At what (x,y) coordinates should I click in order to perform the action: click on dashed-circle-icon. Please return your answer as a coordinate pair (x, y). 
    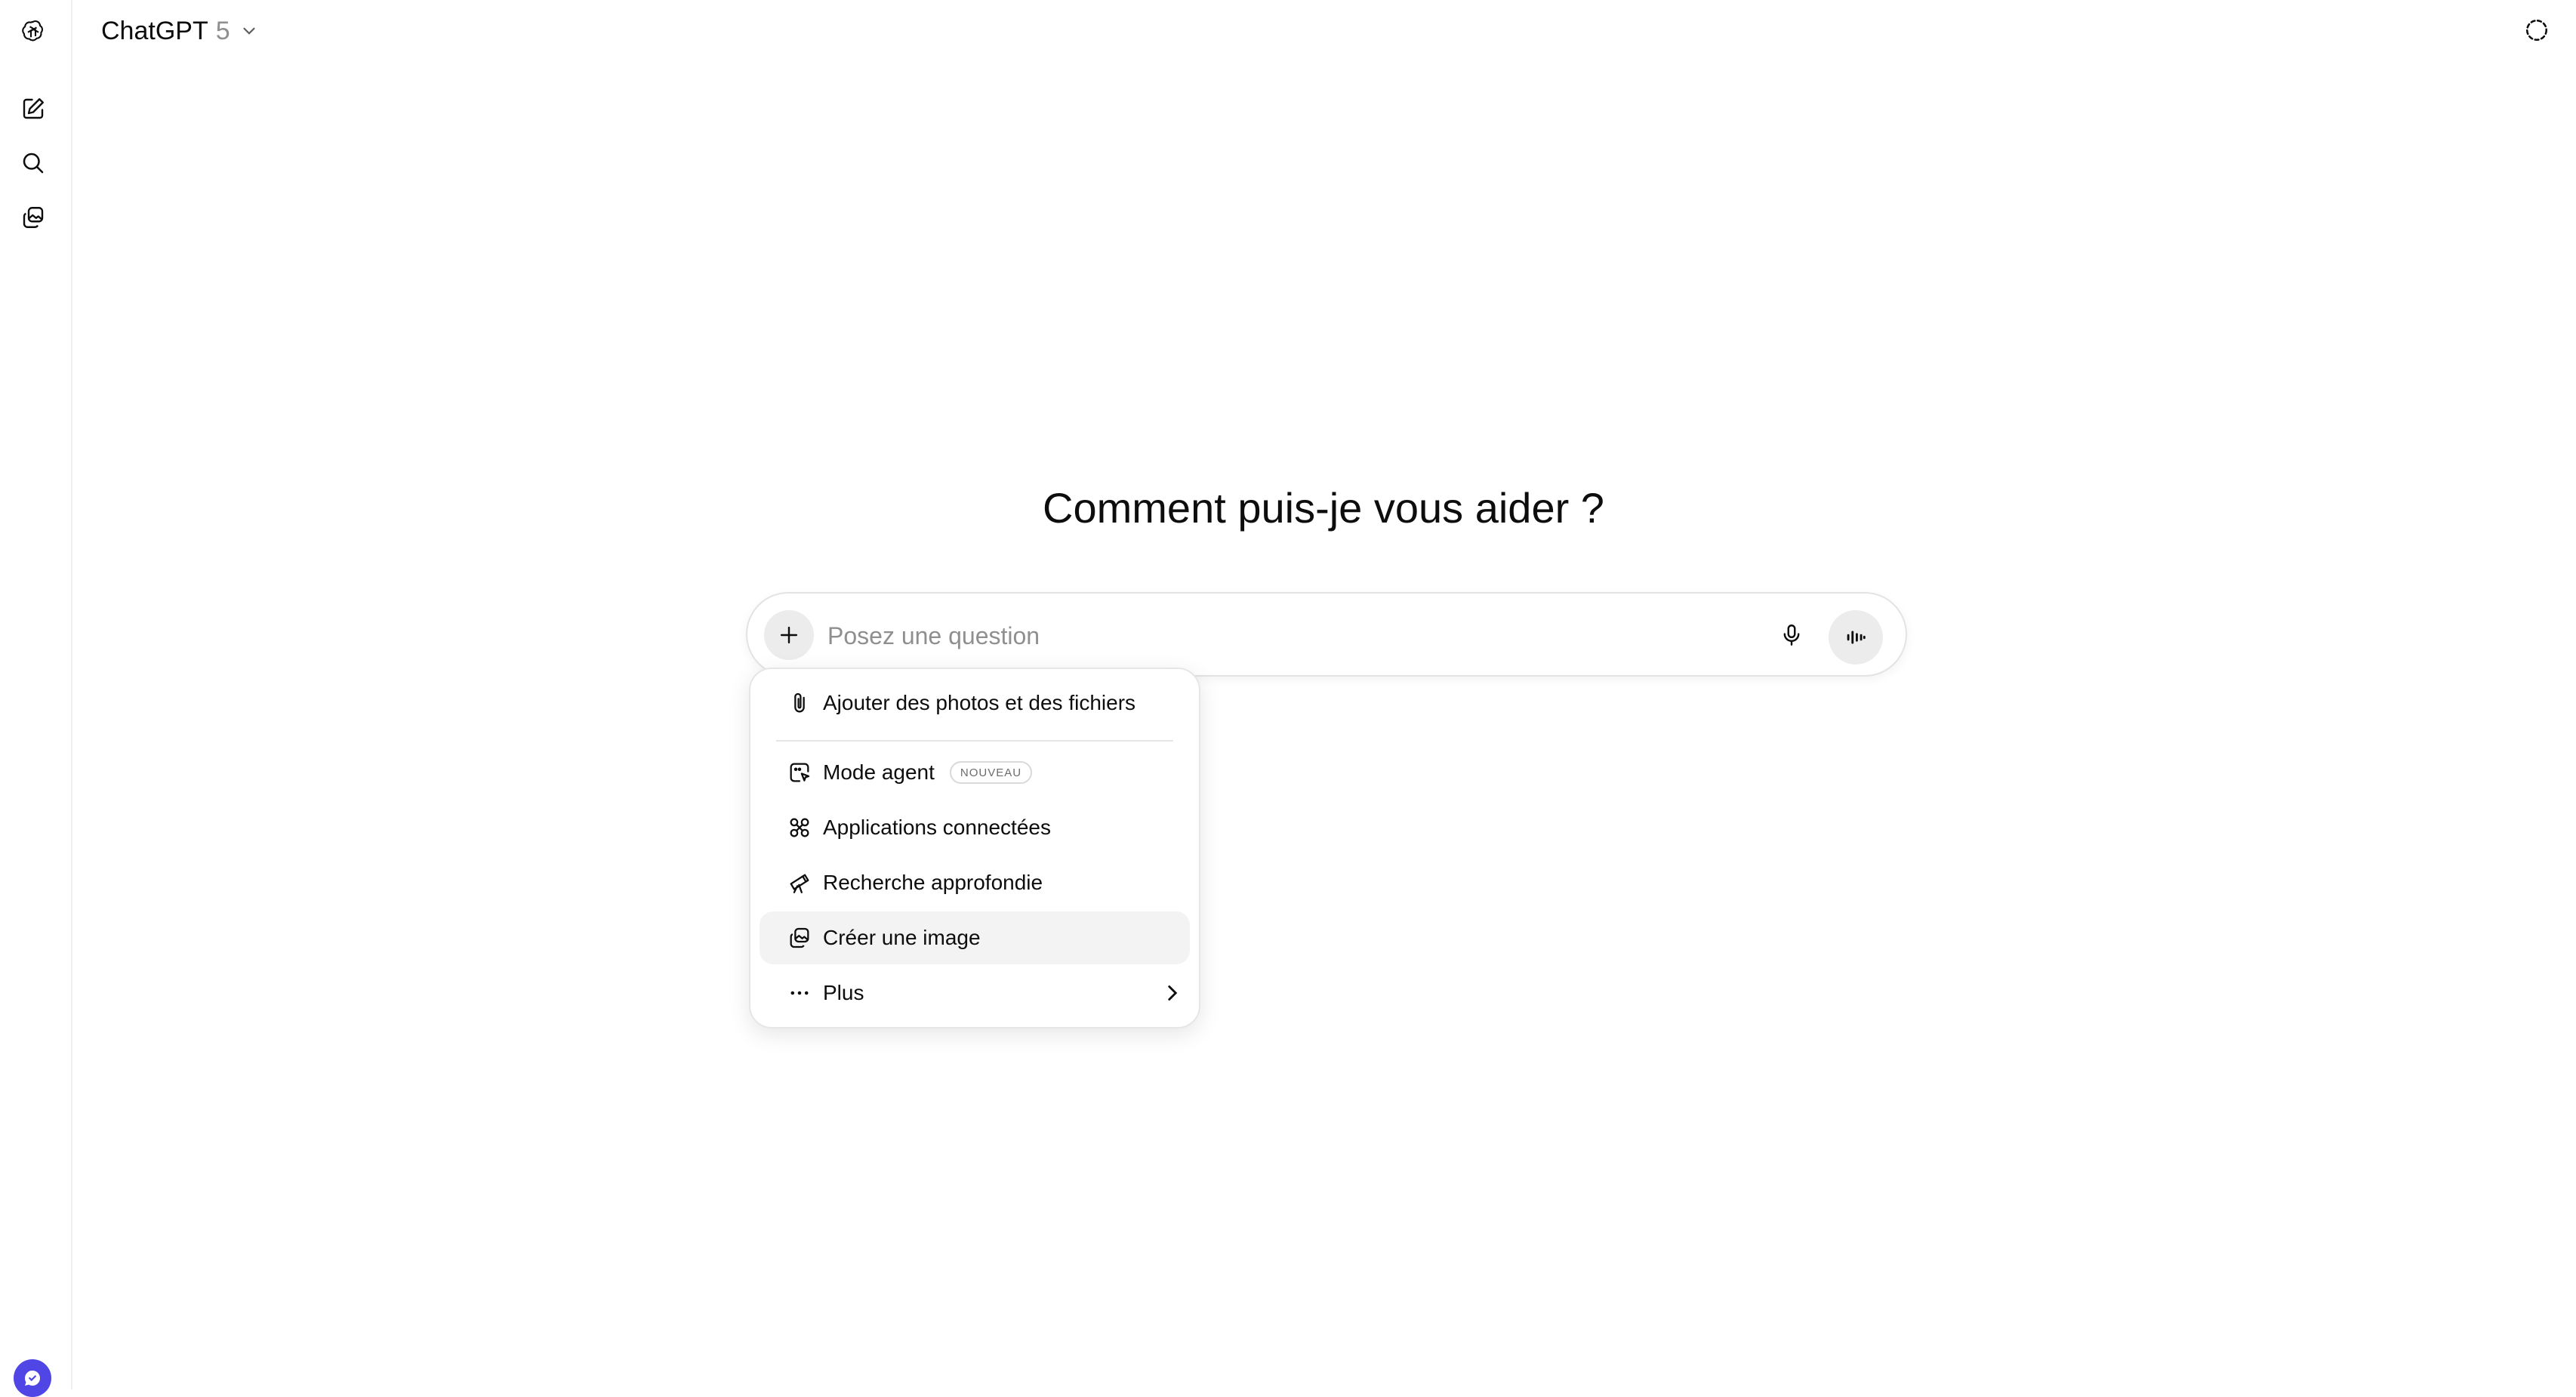
    Looking at the image, I should click on (2536, 30).